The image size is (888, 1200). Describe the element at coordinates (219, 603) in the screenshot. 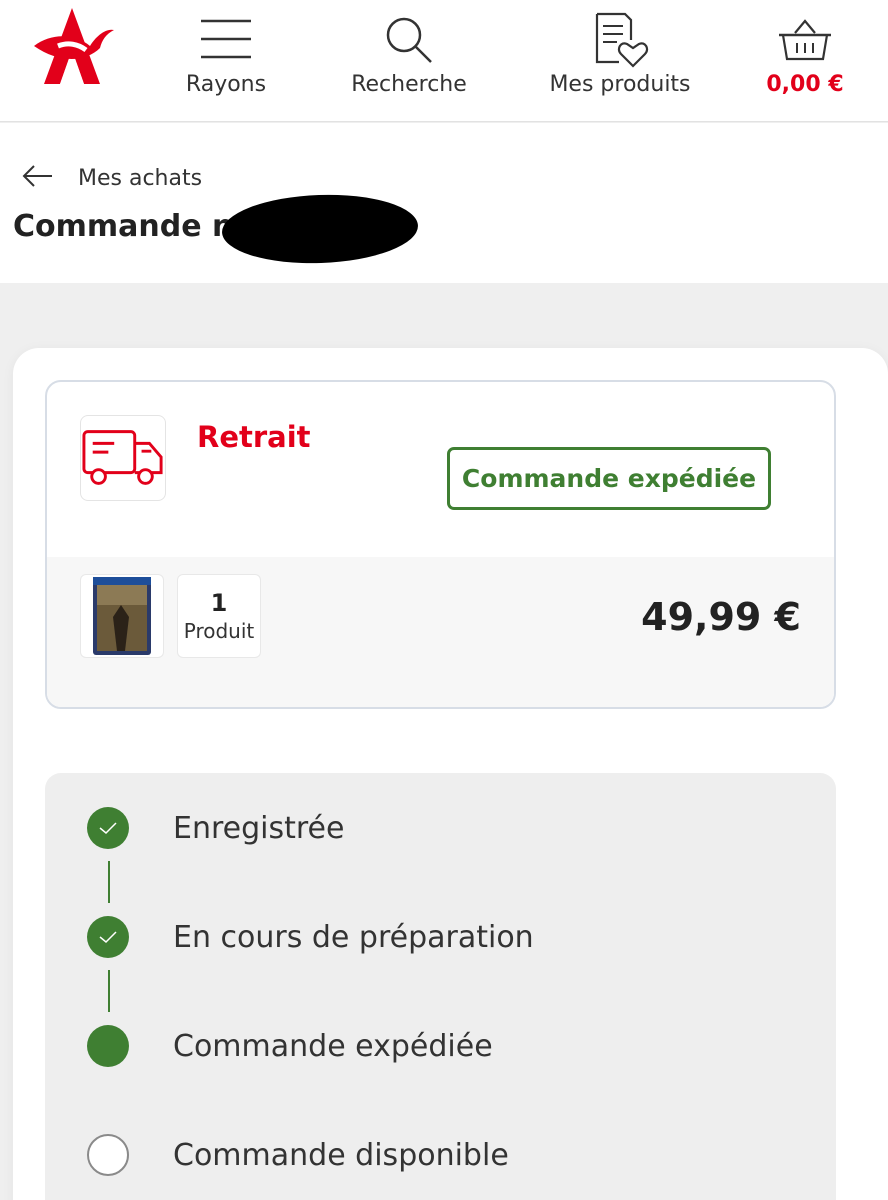

I see `product-count-value: 1` at that location.